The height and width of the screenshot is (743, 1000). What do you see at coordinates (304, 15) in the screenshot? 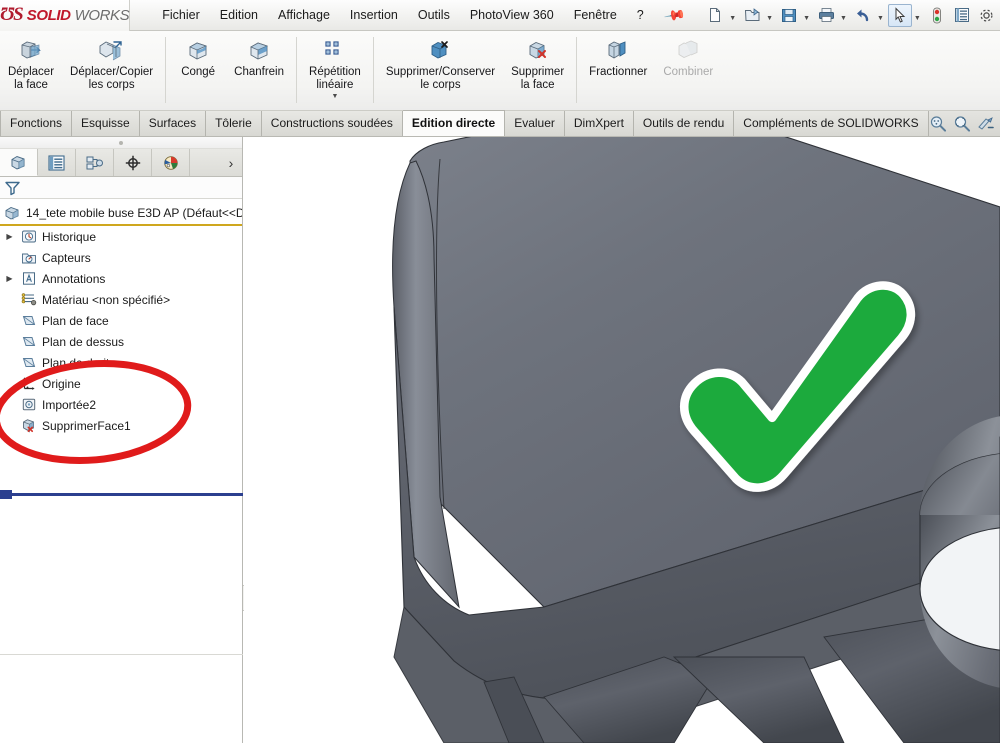
I see `menu-affichage: Affichage` at bounding box center [304, 15].